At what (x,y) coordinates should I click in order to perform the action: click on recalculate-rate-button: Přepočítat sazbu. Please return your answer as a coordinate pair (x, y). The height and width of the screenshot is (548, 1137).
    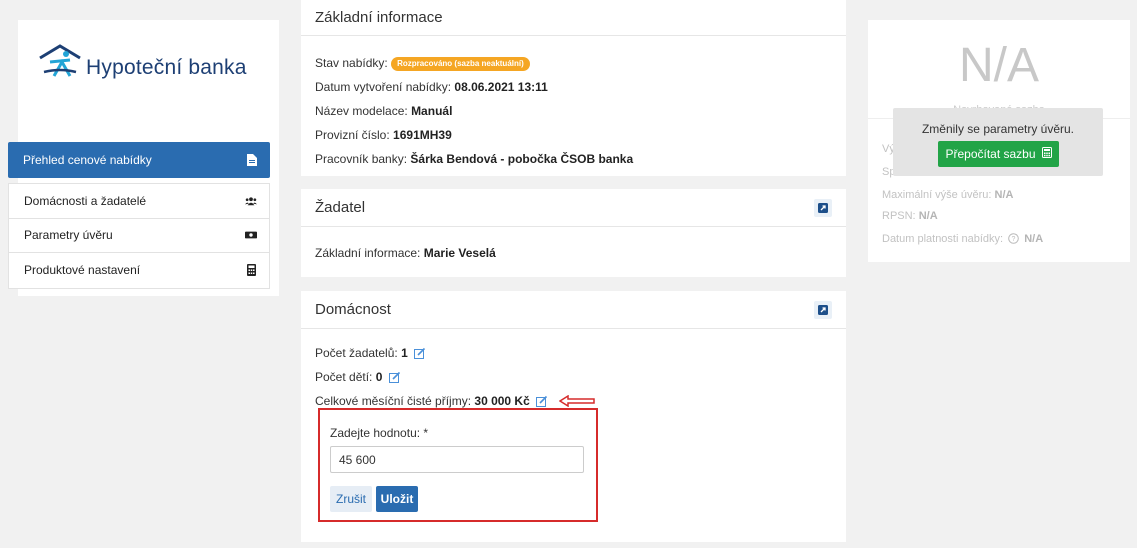
    Looking at the image, I should click on (998, 154).